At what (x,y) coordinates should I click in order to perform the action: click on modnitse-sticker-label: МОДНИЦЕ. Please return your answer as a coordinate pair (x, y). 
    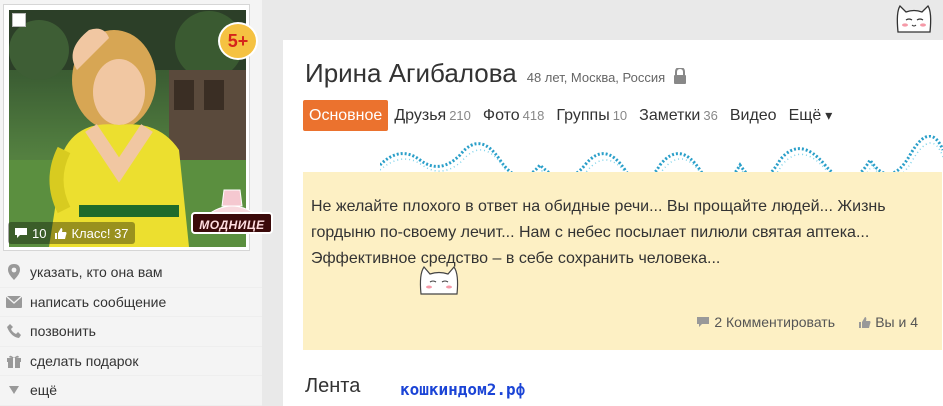
    Looking at the image, I should click on (232, 223).